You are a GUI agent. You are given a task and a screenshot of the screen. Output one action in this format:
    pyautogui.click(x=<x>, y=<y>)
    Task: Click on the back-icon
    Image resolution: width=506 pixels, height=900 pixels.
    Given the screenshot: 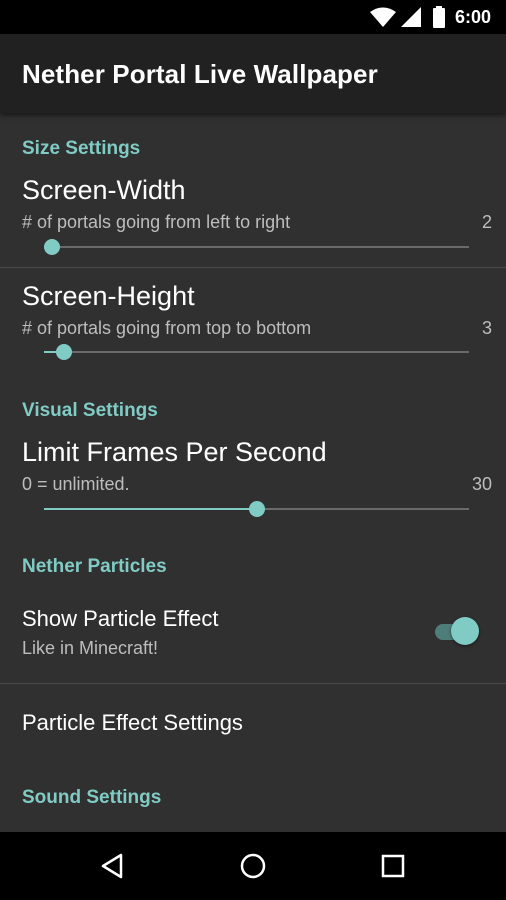 What is the action you would take?
    pyautogui.click(x=113, y=866)
    